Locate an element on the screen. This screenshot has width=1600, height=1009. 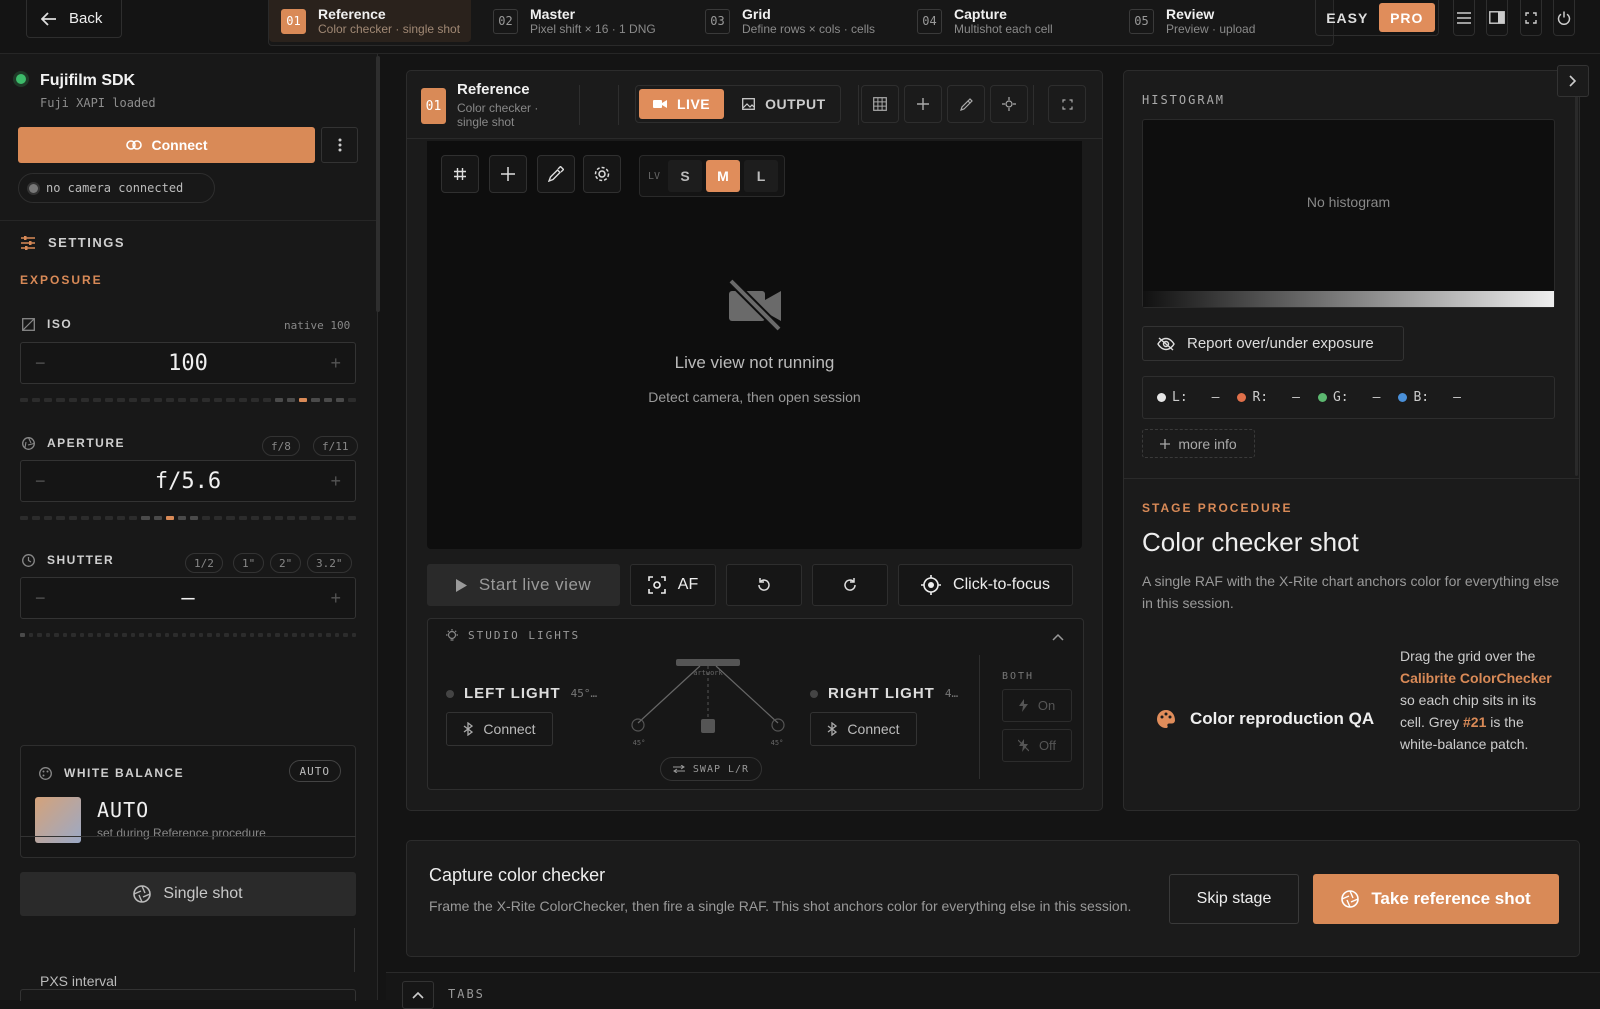
step-capture: 04 Capture Multishot each cell is located at coordinates (1005, 21).